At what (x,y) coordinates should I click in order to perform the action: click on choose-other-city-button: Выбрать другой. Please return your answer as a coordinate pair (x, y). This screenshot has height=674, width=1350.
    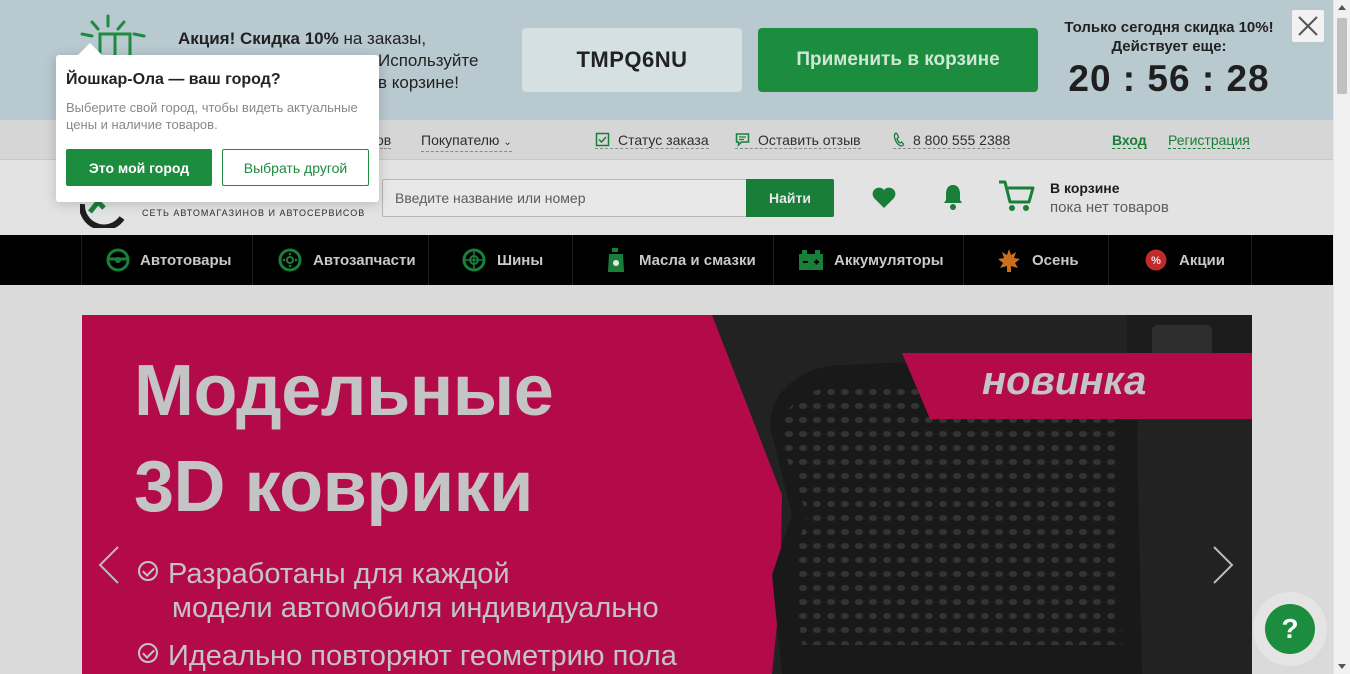
    Looking at the image, I should click on (295, 167).